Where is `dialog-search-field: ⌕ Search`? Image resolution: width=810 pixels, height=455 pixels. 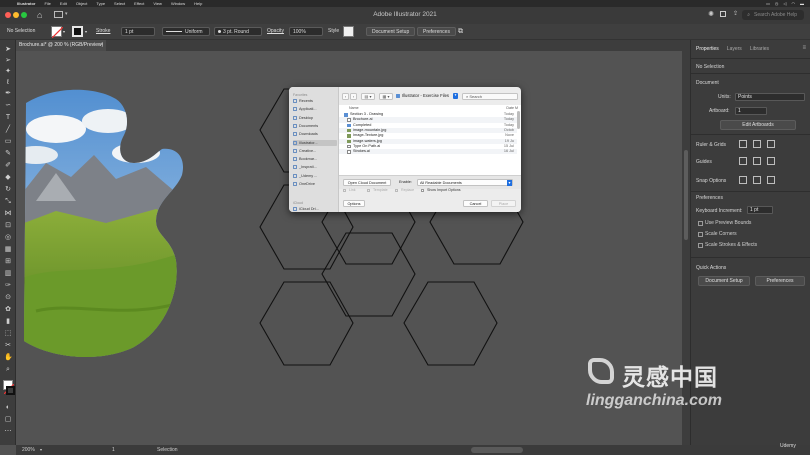
dialog-search-field: ⌕ Search is located at coordinates (490, 96).